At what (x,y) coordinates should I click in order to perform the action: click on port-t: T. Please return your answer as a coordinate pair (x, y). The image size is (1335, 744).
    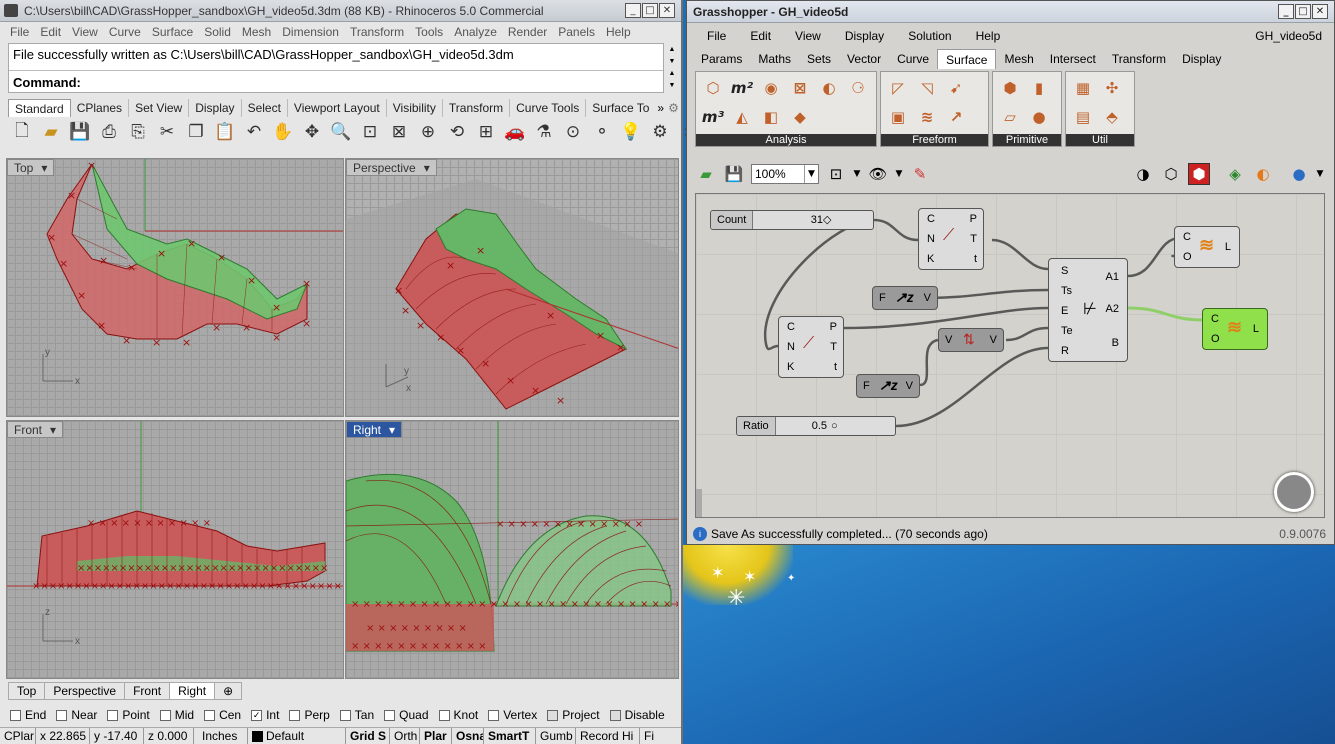
    Looking at the image, I should click on (973, 239).